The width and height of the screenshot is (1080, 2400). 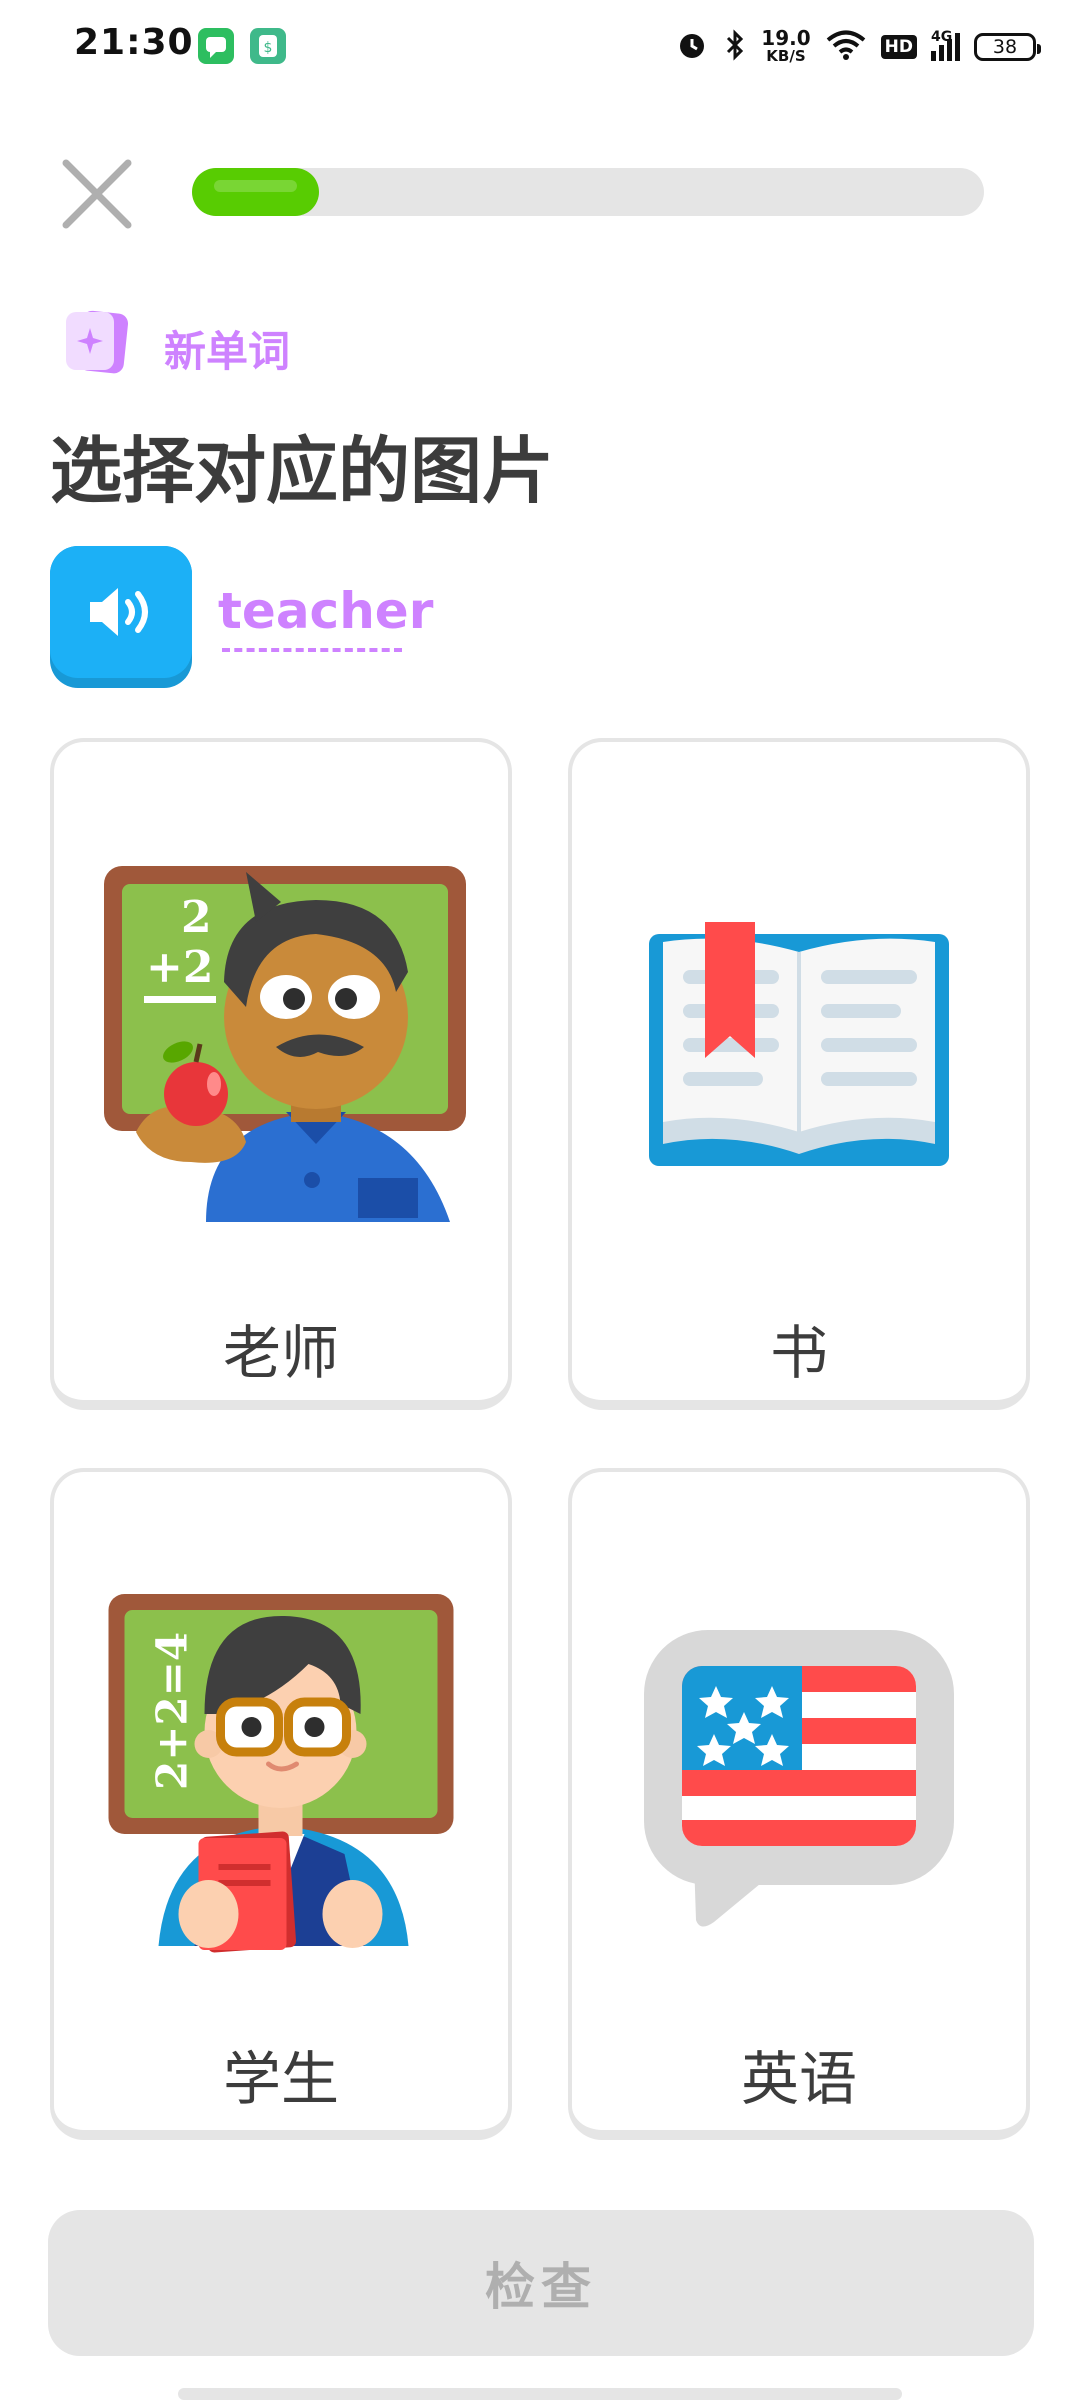 I want to click on speaker-icon, so click(x=119, y=612).